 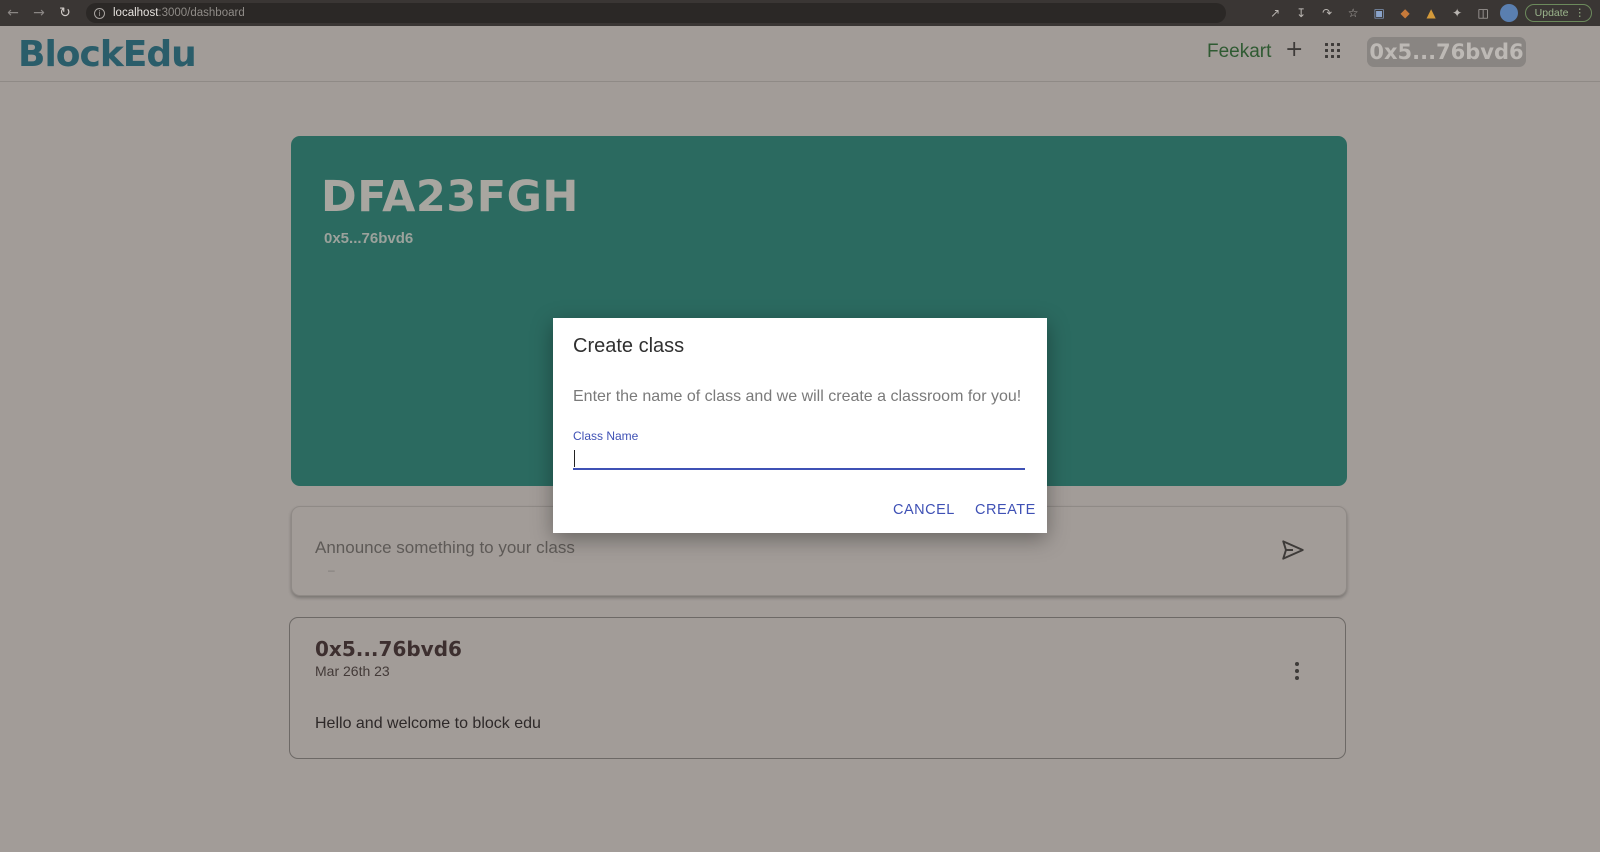 What do you see at coordinates (388, 649) in the screenshot?
I see `post-author: 0x5...76bvd6` at bounding box center [388, 649].